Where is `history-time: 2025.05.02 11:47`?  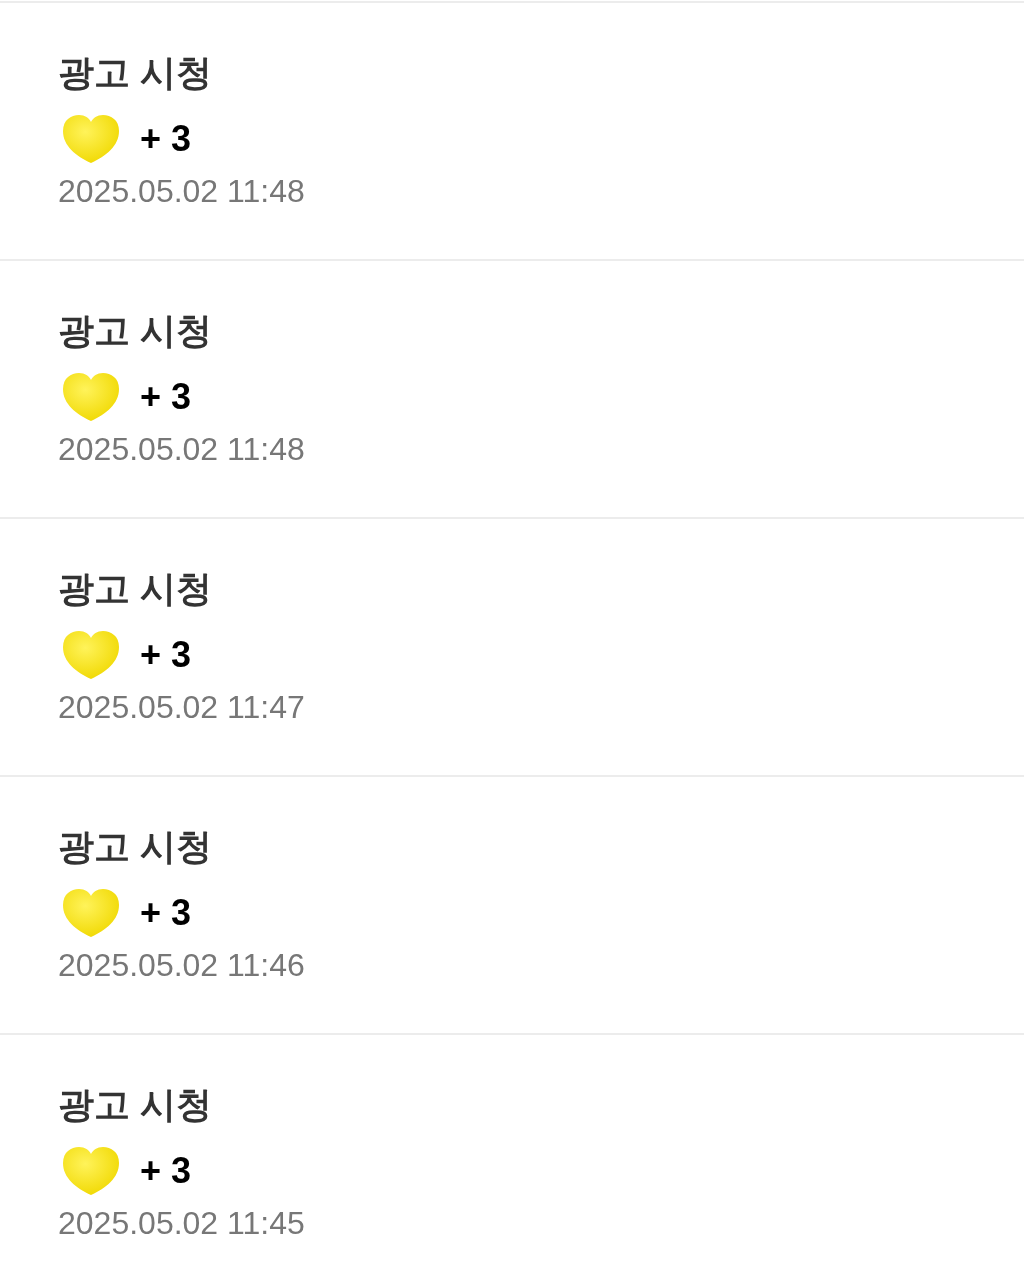 history-time: 2025.05.02 11:47 is located at coordinates (181, 707).